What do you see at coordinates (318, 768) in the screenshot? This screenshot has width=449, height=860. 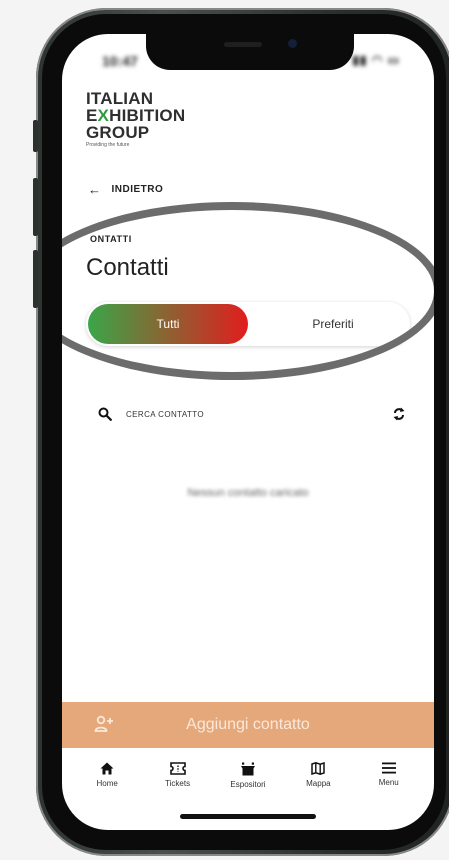 I see `map-icon` at bounding box center [318, 768].